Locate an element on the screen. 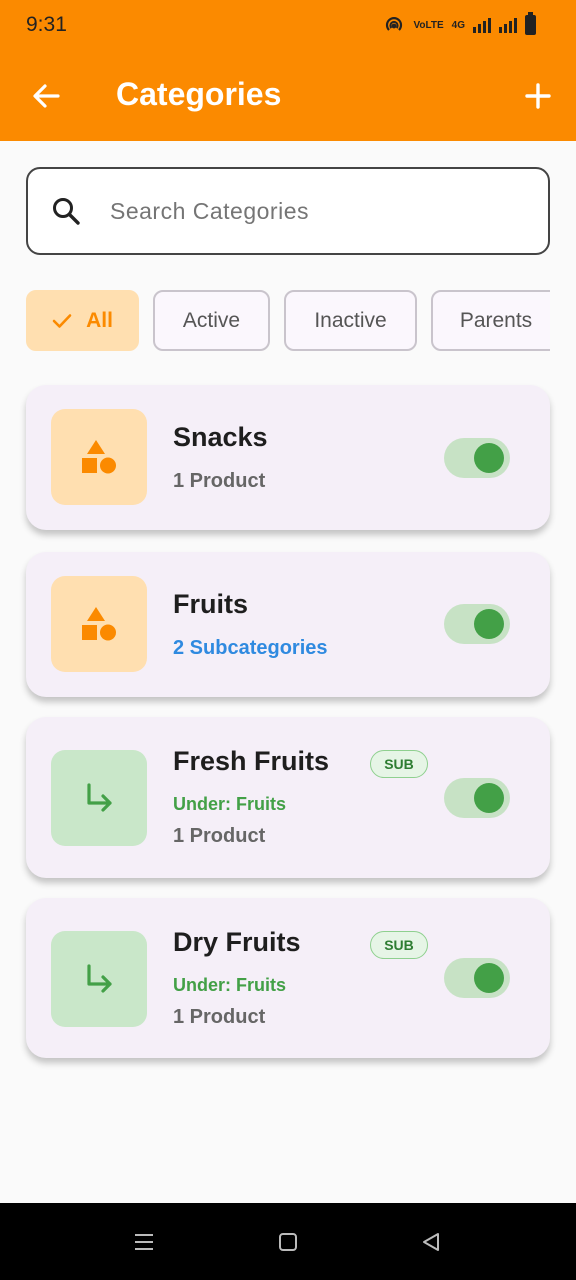 The height and width of the screenshot is (1280, 576). home-square-icon is located at coordinates (288, 1242).